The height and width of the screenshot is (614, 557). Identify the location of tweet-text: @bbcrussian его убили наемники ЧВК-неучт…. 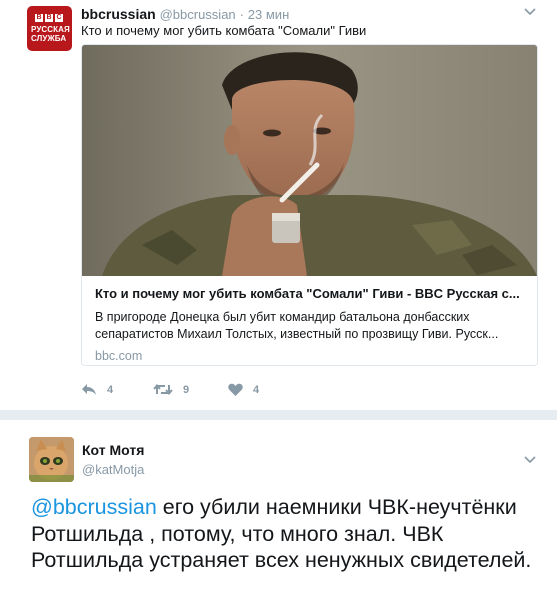
(288, 534).